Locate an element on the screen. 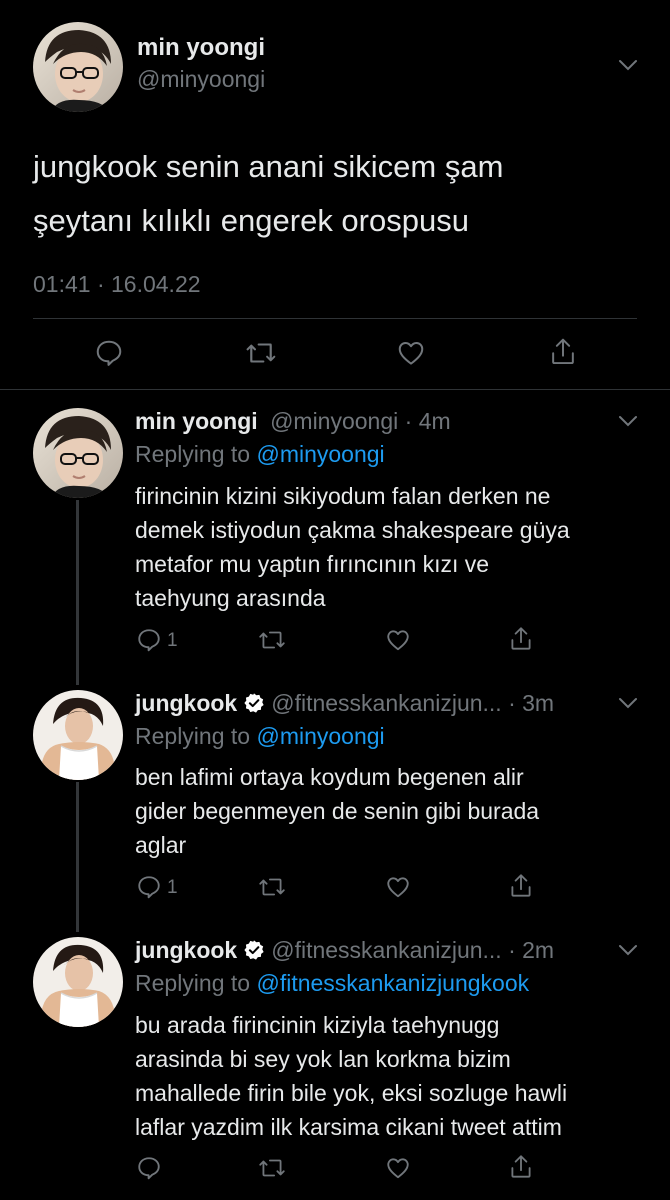 This screenshot has width=670, height=1200. reply-text-line: demek istiyodun çakma shakespeare güya is located at coordinates (352, 530).